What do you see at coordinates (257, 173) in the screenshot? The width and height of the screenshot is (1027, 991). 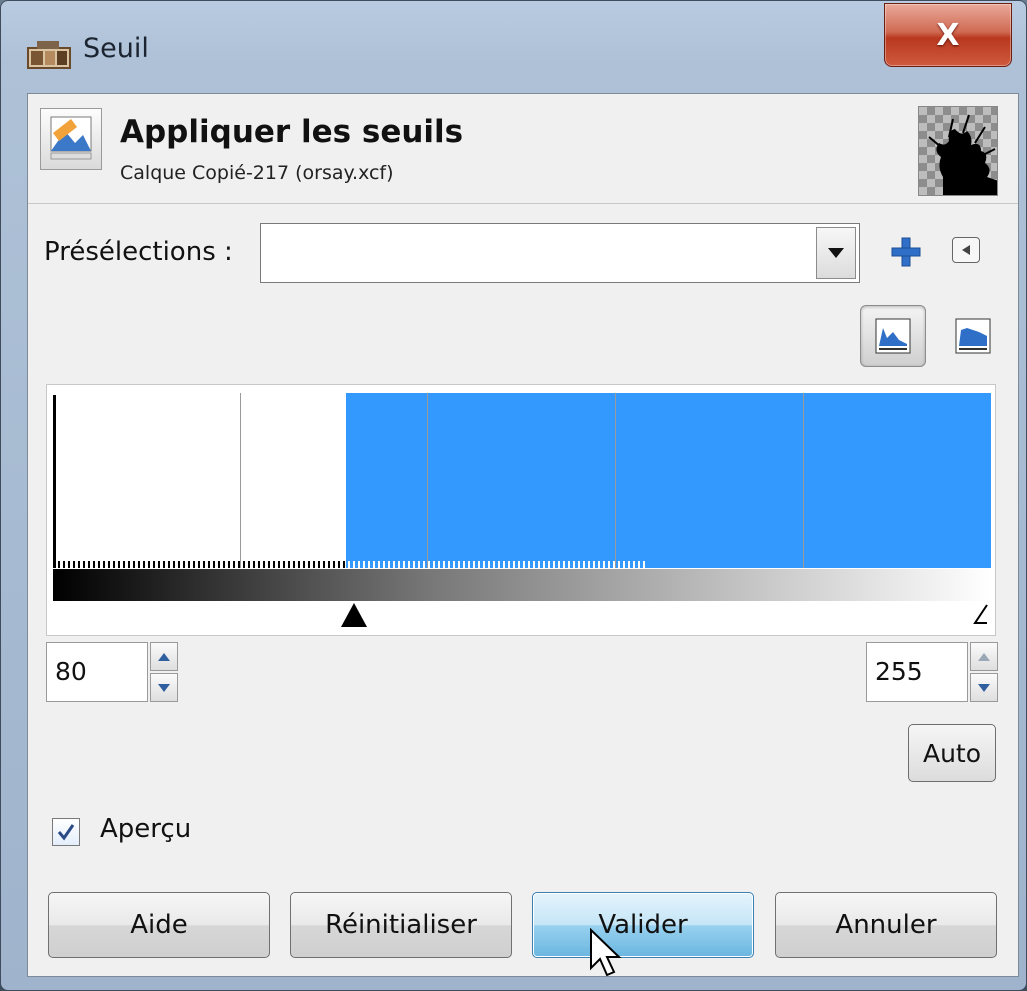 I see `layer-subtitle: Calque Copié-217 (orsay.xcf)` at bounding box center [257, 173].